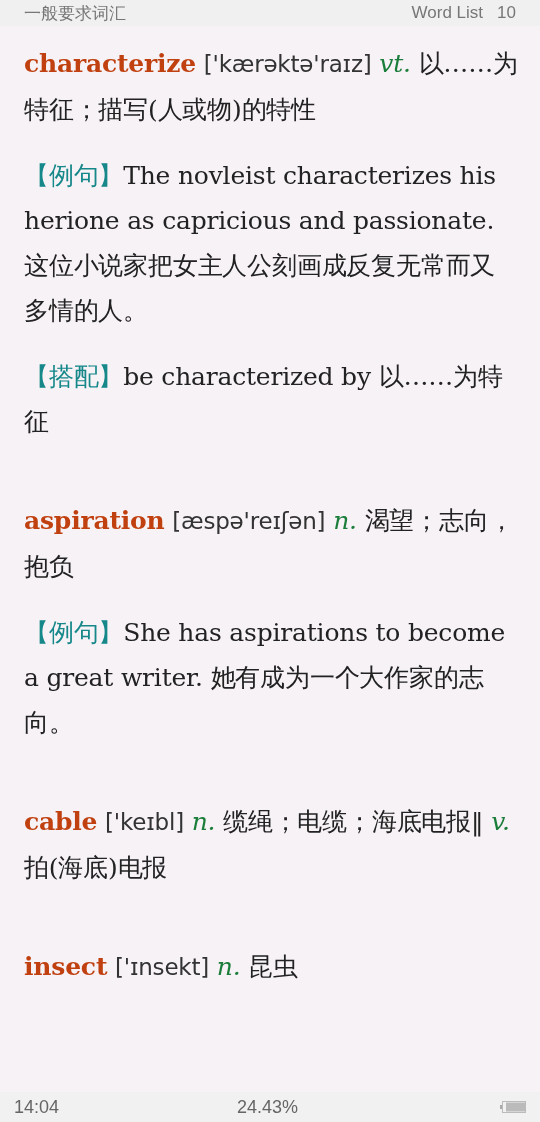 Image resolution: width=540 pixels, height=1122 pixels. I want to click on book-title: 一般要求词汇, so click(75, 13).